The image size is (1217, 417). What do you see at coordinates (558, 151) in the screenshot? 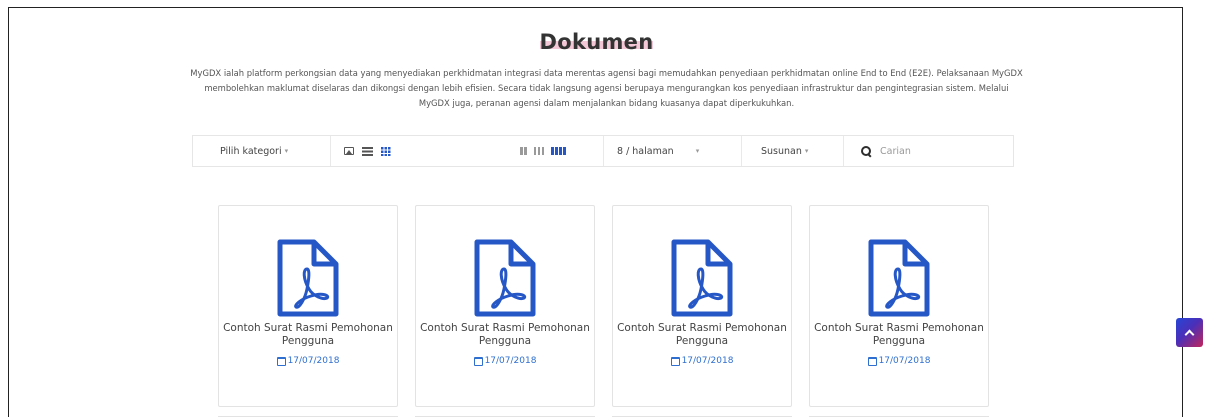
I see `four-column-icon` at bounding box center [558, 151].